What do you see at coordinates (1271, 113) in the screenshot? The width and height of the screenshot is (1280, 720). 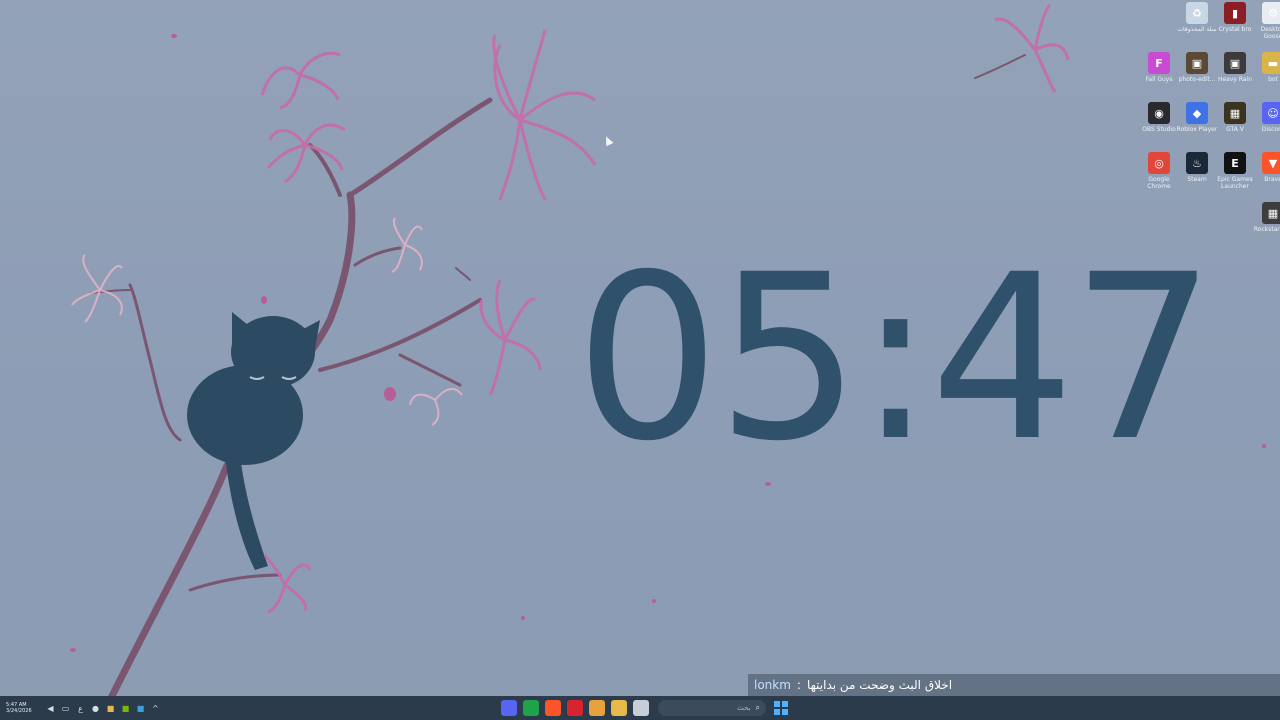 I see `discord-icon: ☺` at bounding box center [1271, 113].